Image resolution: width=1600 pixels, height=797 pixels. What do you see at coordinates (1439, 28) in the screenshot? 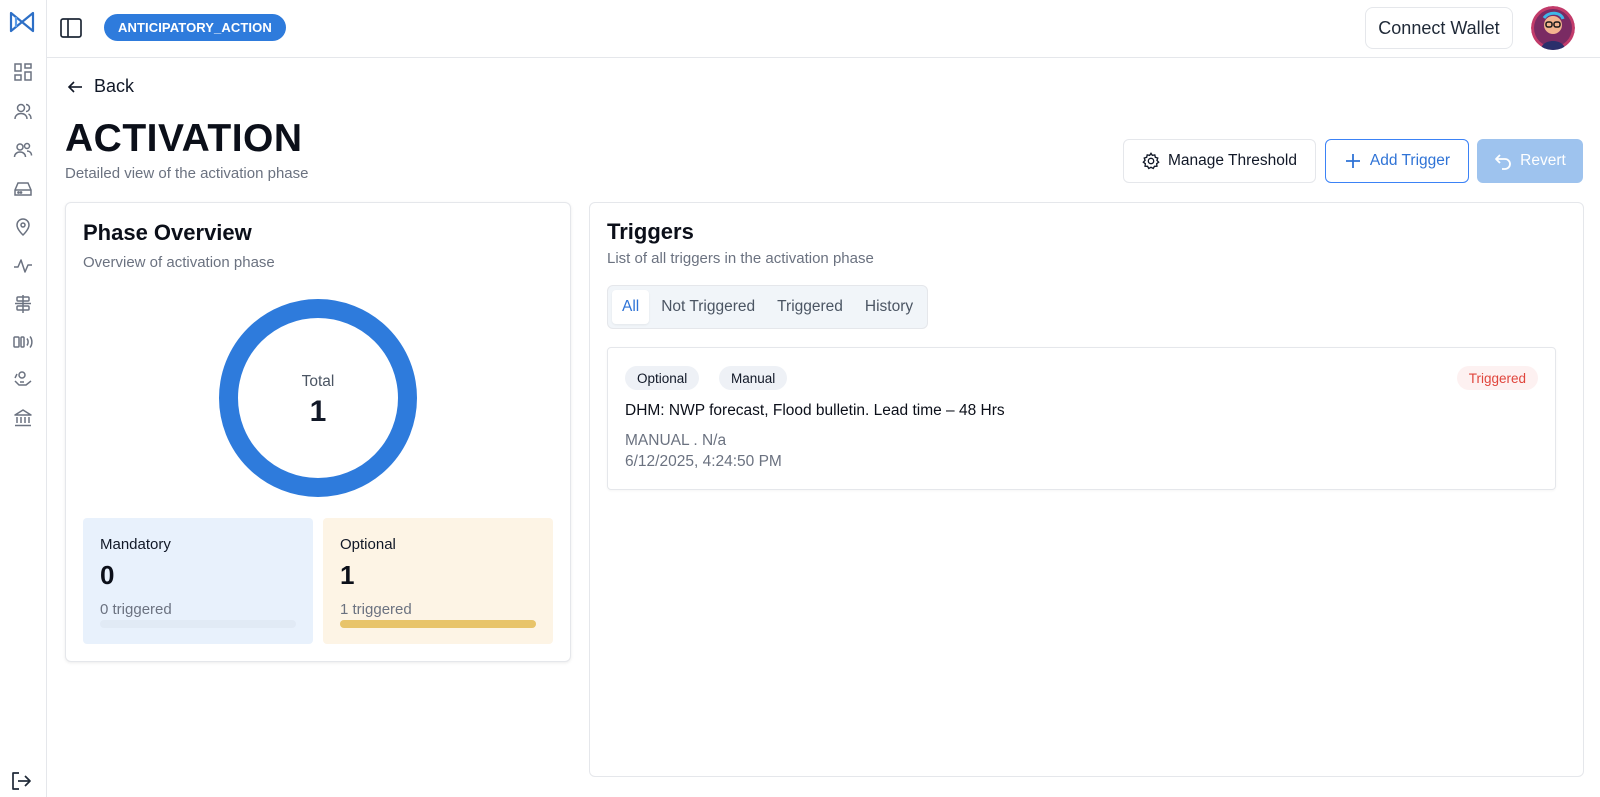
I see `connect-wallet-button: Connect Wallet` at bounding box center [1439, 28].